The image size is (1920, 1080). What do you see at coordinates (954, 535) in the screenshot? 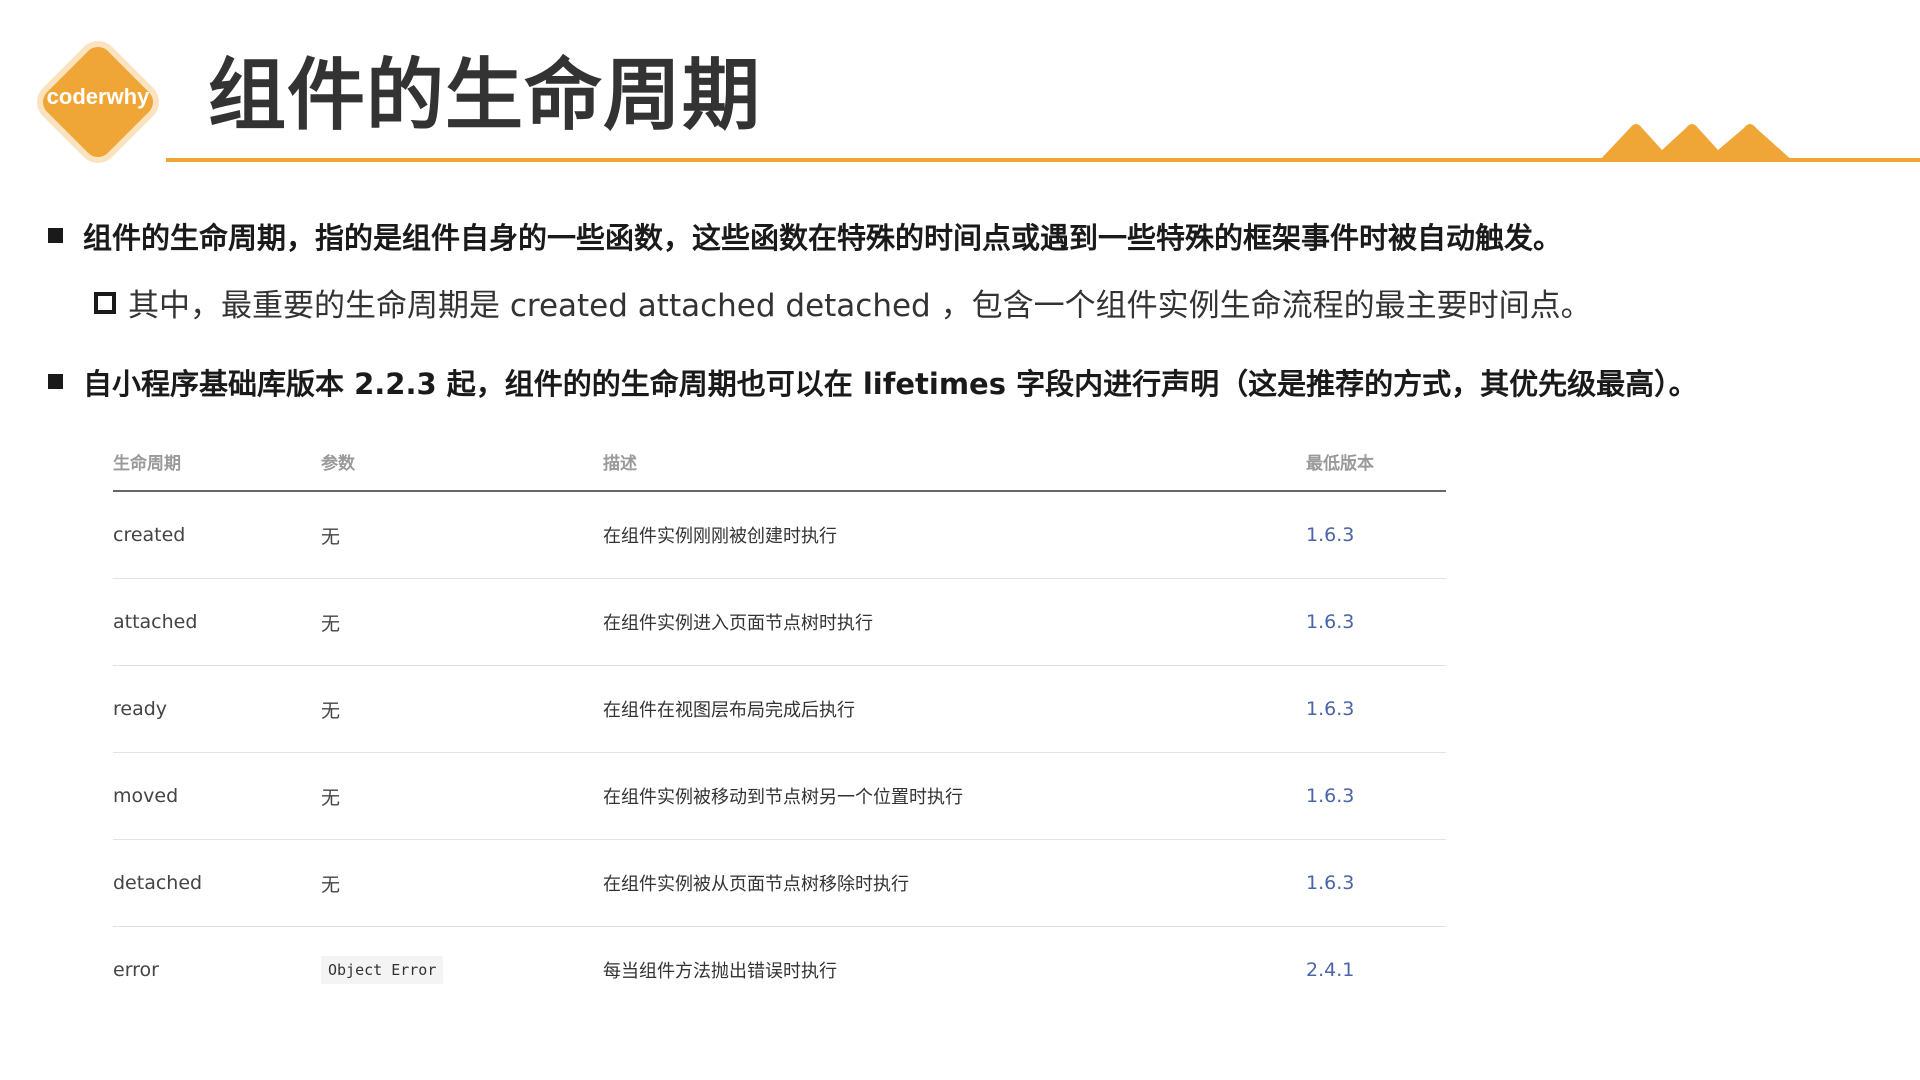
I see `lifecycle-description: 在组件实例刚刚被创建时执行` at bounding box center [954, 535].